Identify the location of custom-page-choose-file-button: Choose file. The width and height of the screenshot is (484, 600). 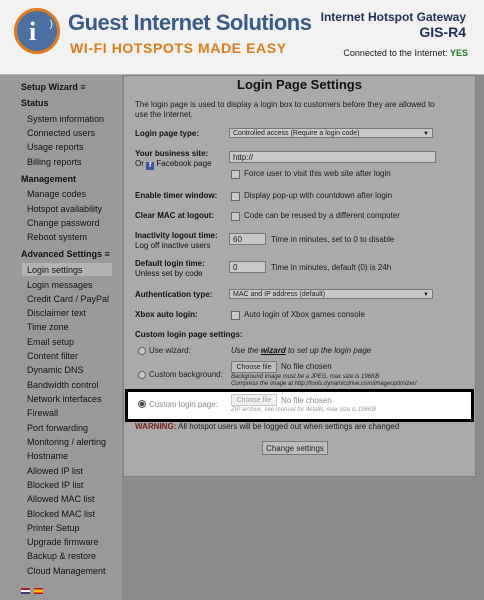
(254, 400).